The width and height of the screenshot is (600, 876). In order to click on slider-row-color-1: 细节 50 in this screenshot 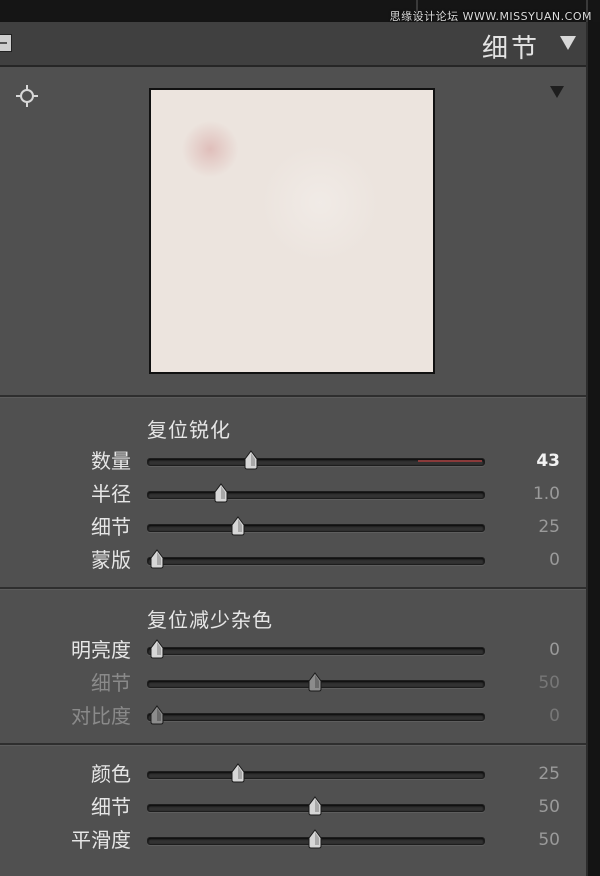, I will do `click(293, 807)`.